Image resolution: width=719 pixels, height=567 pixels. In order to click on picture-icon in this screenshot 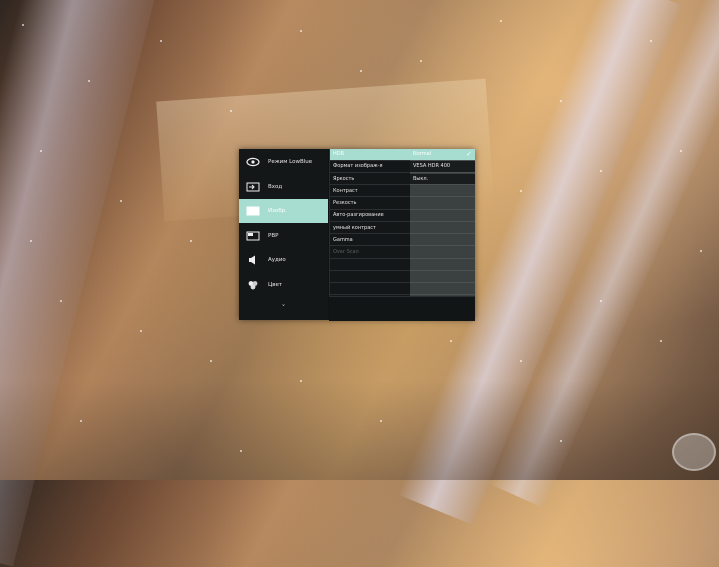, I will do `click(253, 211)`.